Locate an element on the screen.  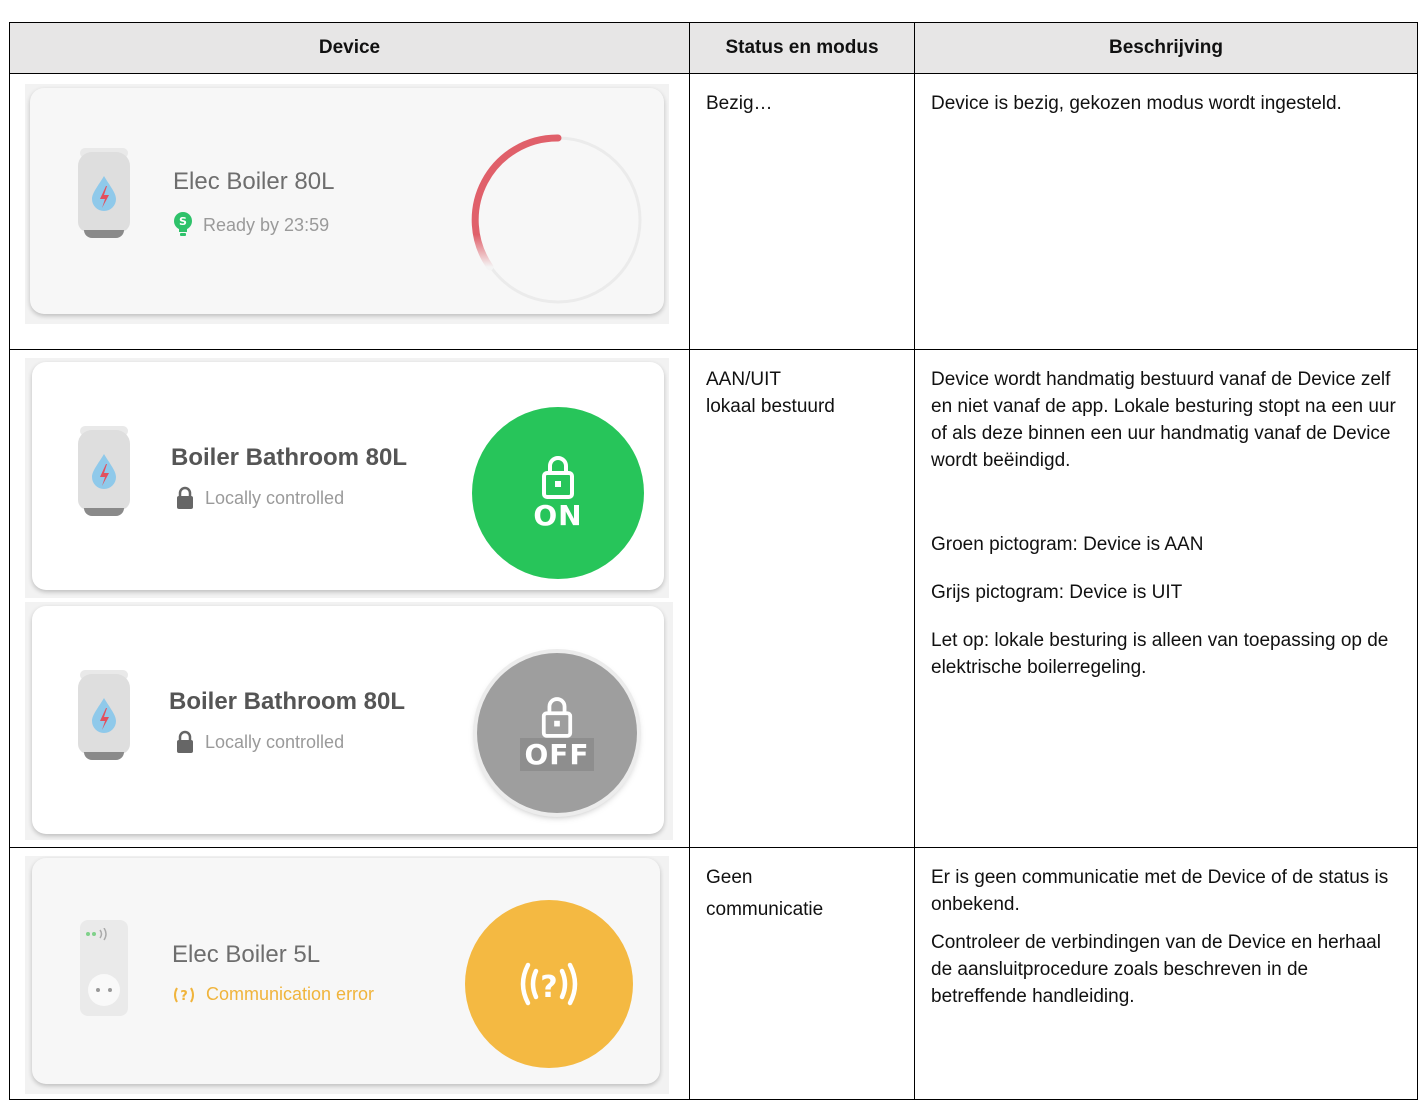
on-label: ON is located at coordinates (558, 515).